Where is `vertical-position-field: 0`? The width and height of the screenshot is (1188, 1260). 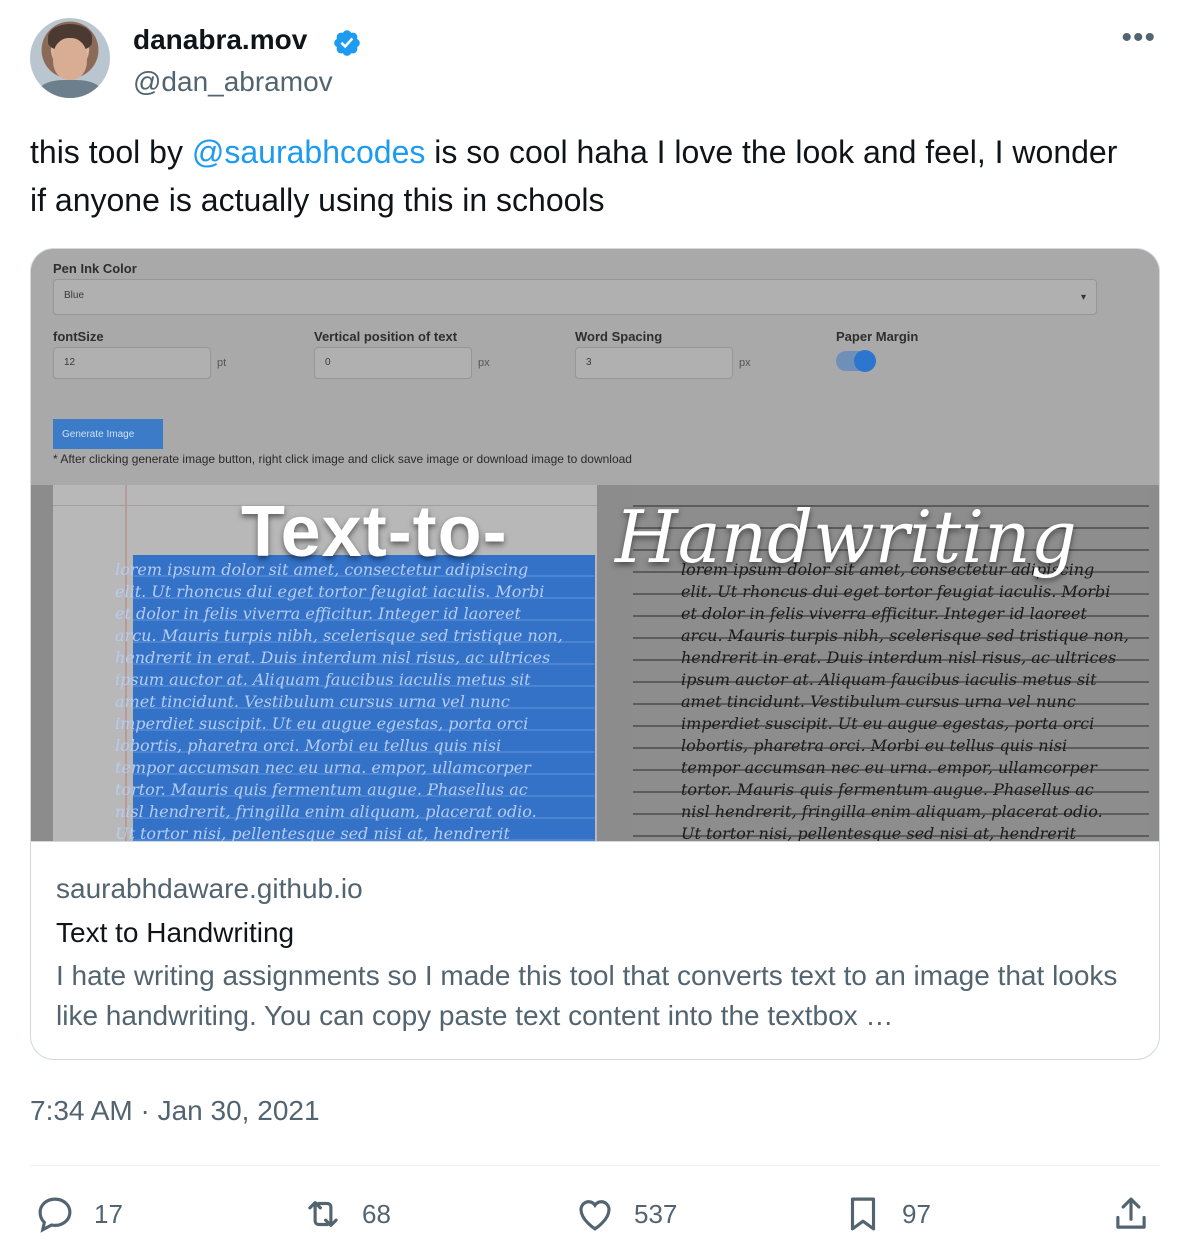 vertical-position-field: 0 is located at coordinates (393, 363).